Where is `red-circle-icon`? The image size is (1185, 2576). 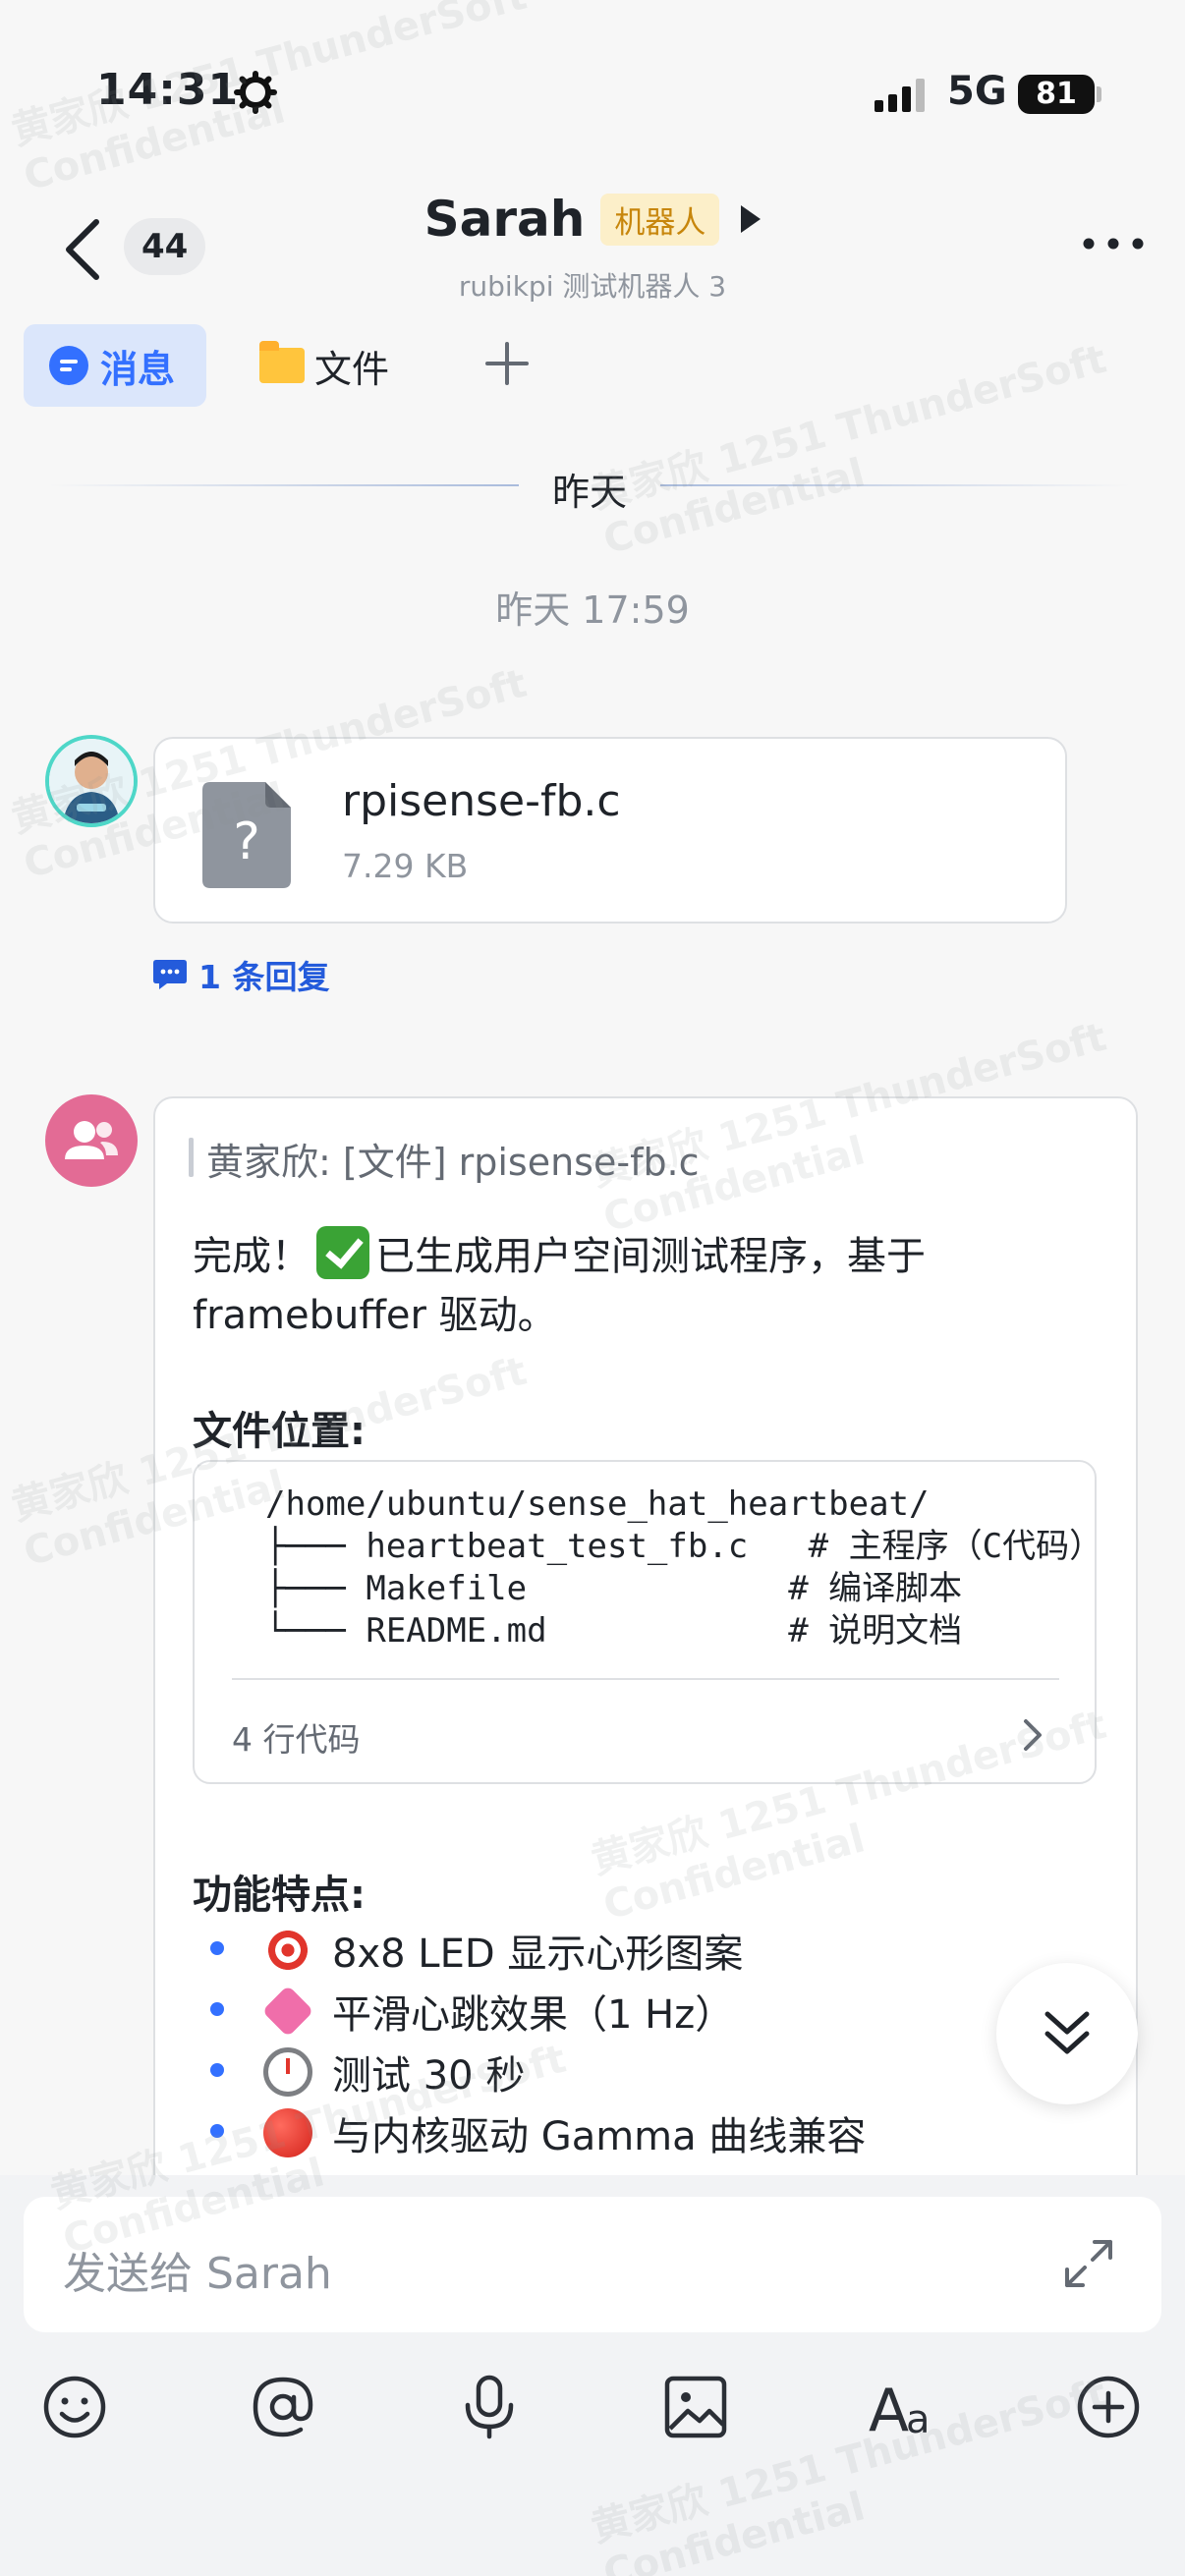 red-circle-icon is located at coordinates (288, 2132).